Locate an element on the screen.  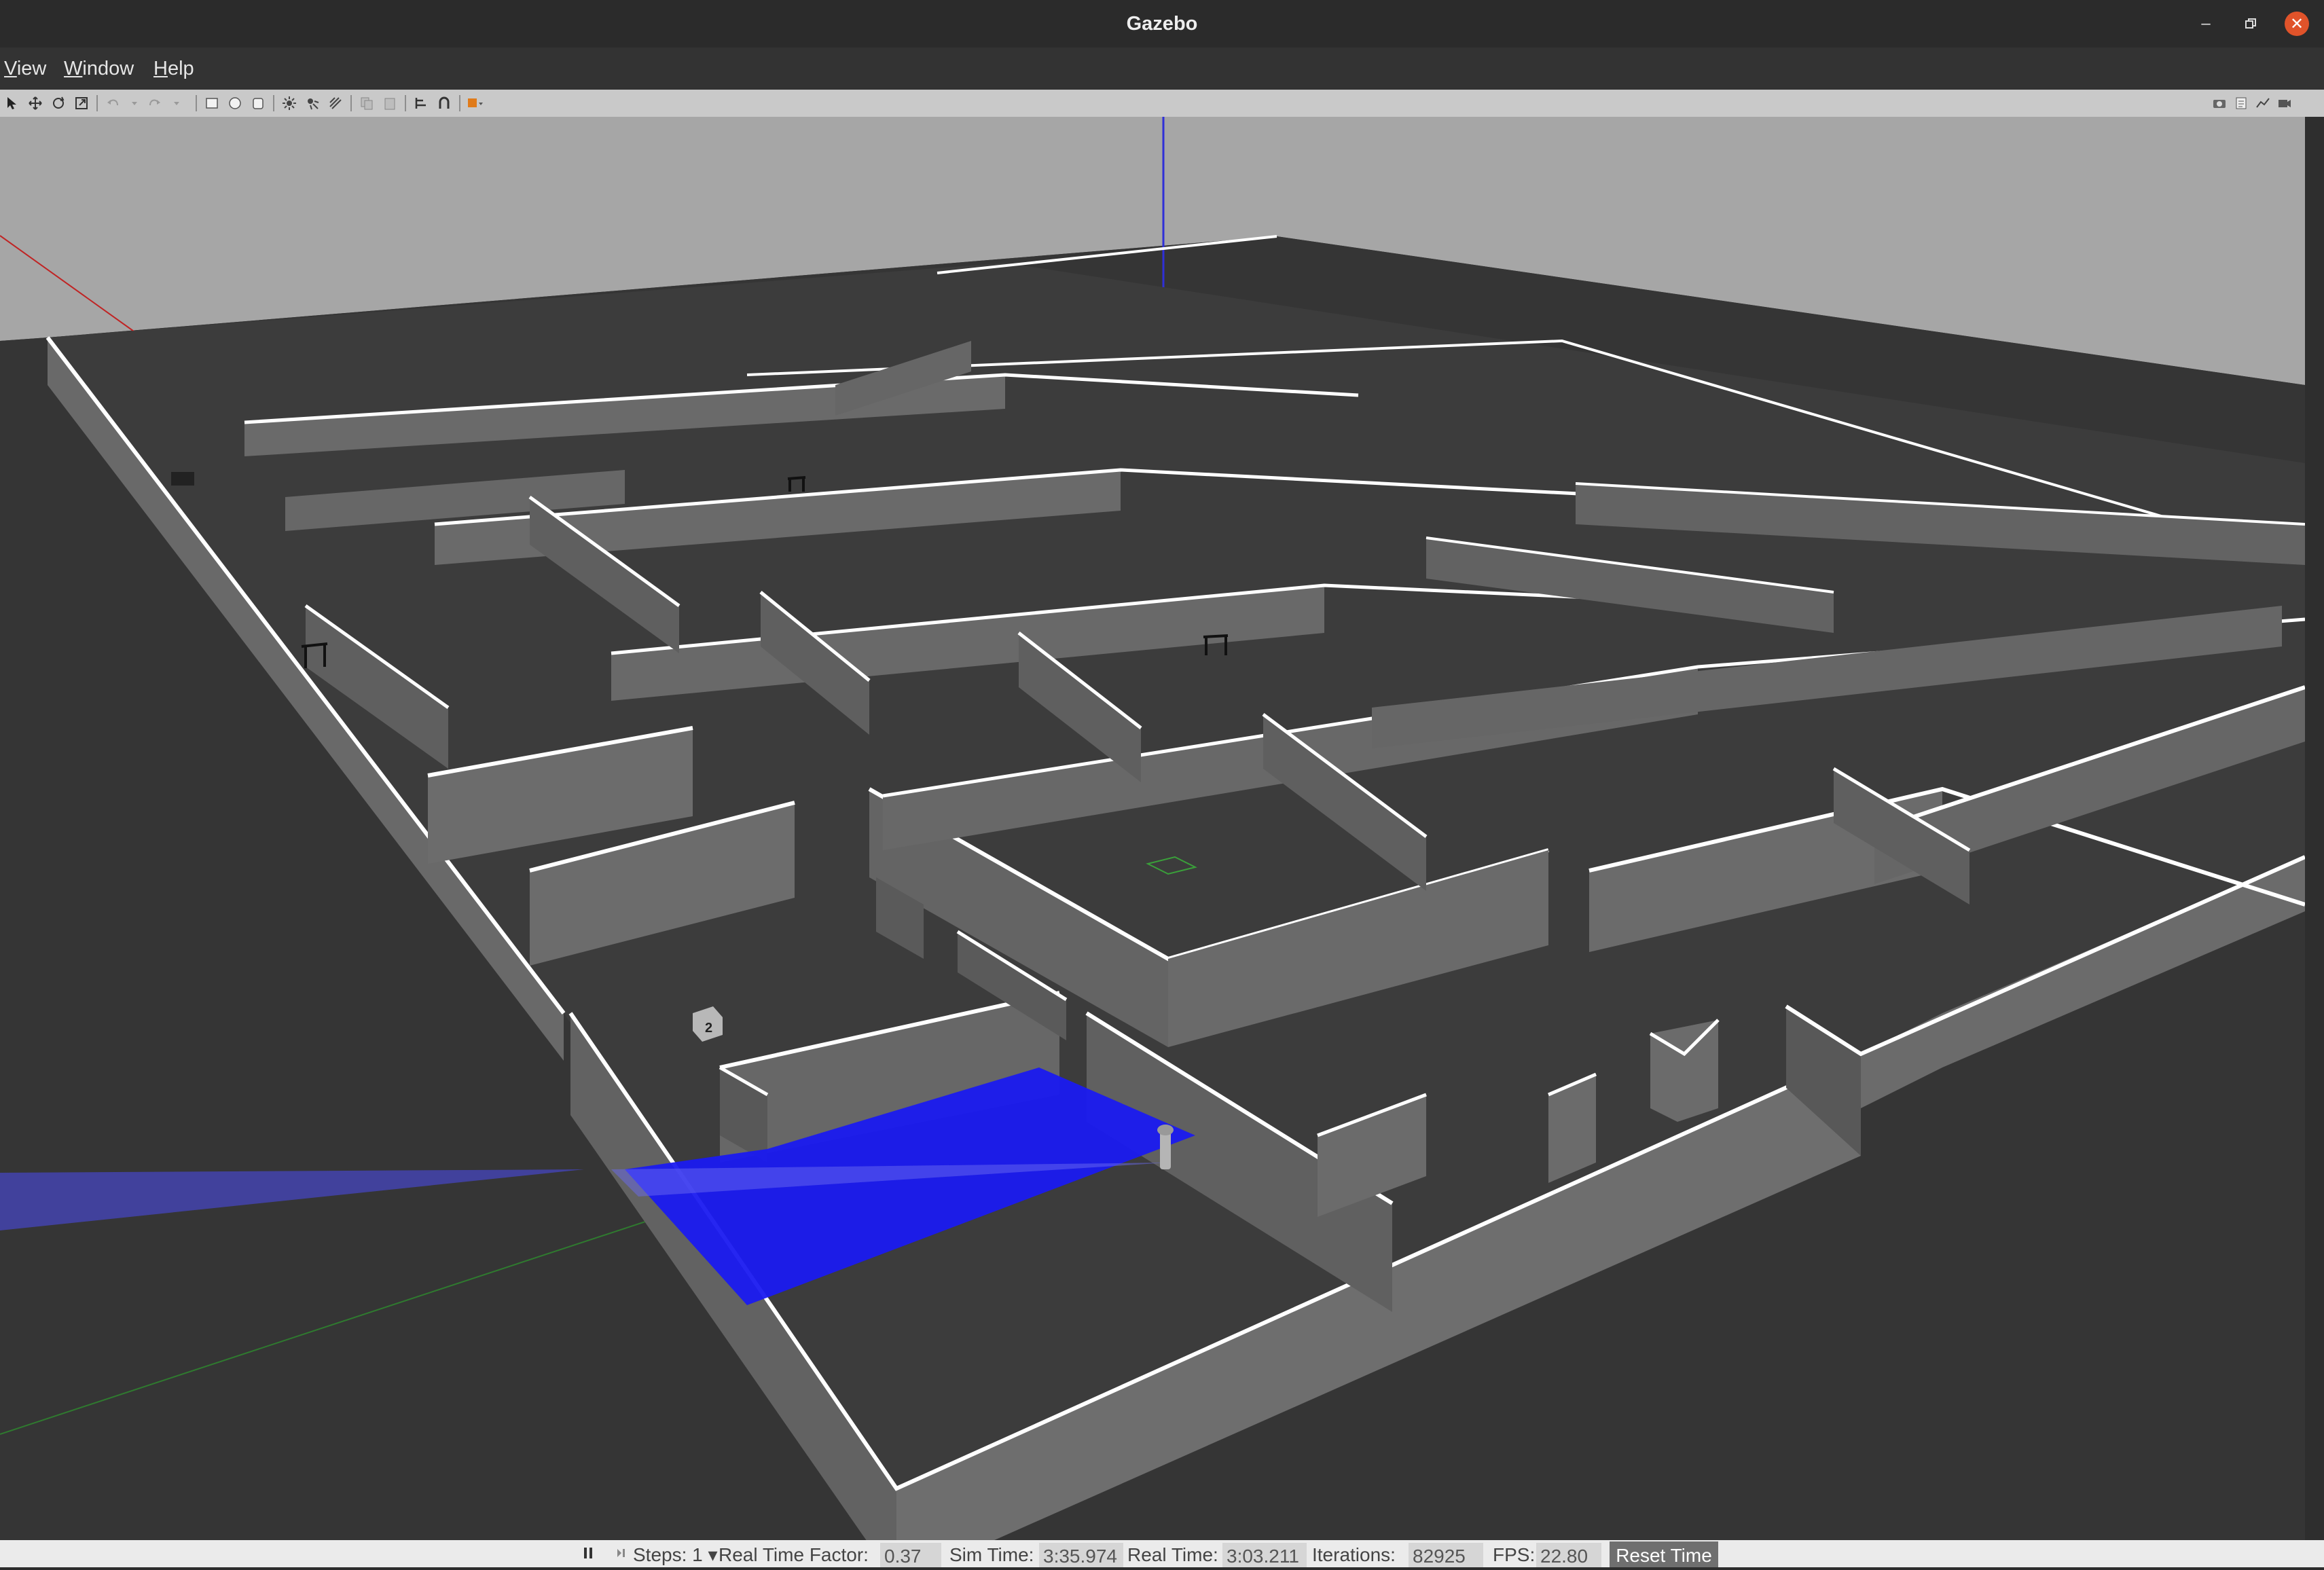
view-angle-icon is located at coordinates (475, 103).